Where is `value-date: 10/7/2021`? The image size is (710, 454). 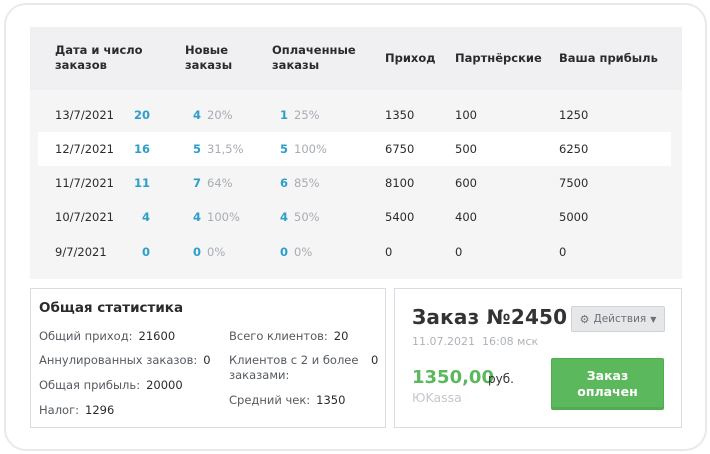 value-date: 10/7/2021 is located at coordinates (84, 217).